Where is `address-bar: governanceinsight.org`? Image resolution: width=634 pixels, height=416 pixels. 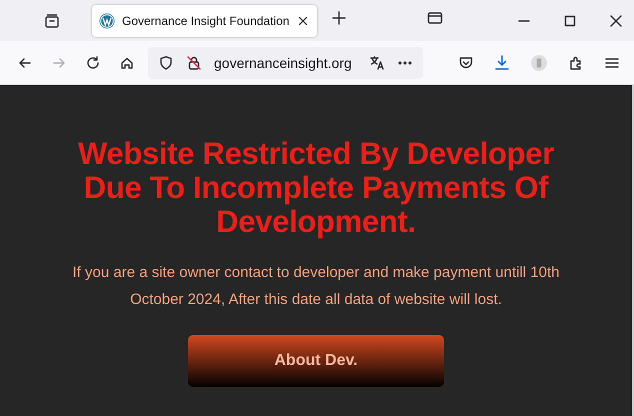 address-bar: governanceinsight.org is located at coordinates (285, 62).